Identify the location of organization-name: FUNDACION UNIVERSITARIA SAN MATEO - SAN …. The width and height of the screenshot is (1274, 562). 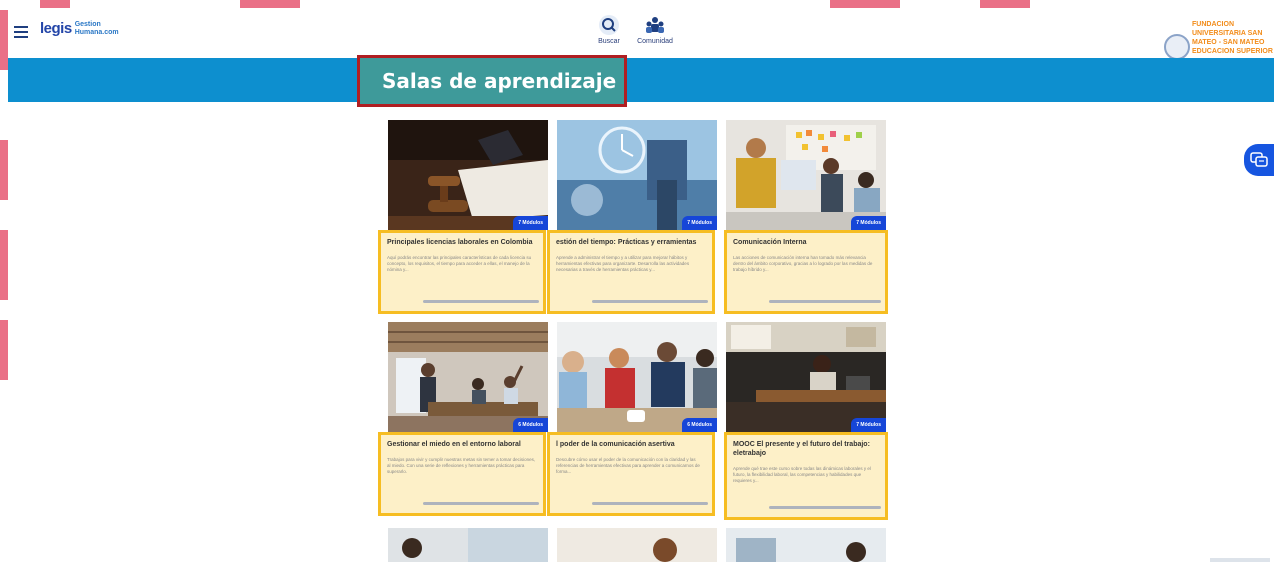
(1232, 38).